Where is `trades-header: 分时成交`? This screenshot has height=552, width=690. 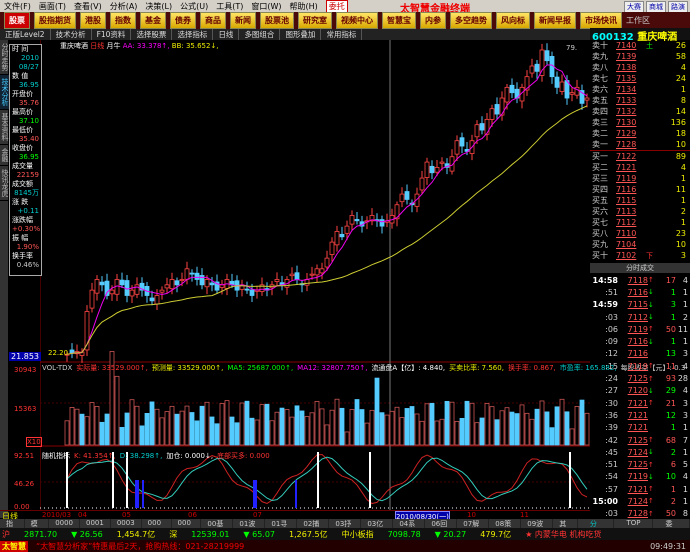 trades-header: 分时成交 is located at coordinates (640, 268).